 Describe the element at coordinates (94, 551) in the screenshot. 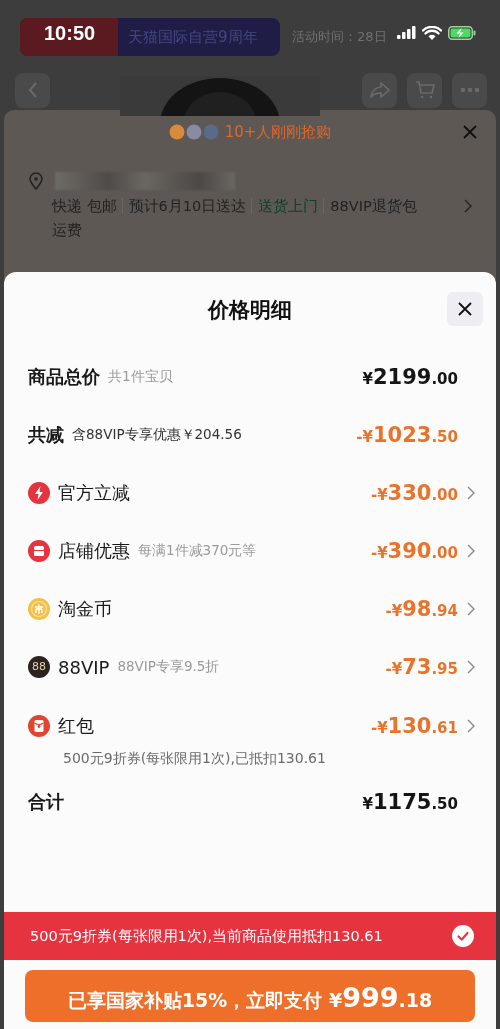

I see `price-label: 店铺优惠` at that location.